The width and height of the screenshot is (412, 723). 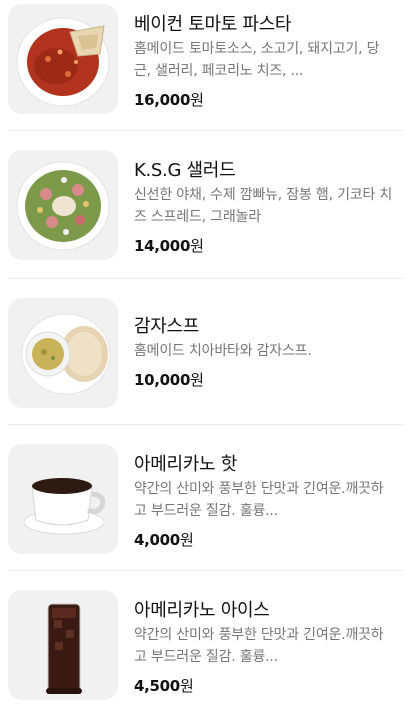 I want to click on menu-item-name: 베이컨 토마토 파스타, so click(x=213, y=24).